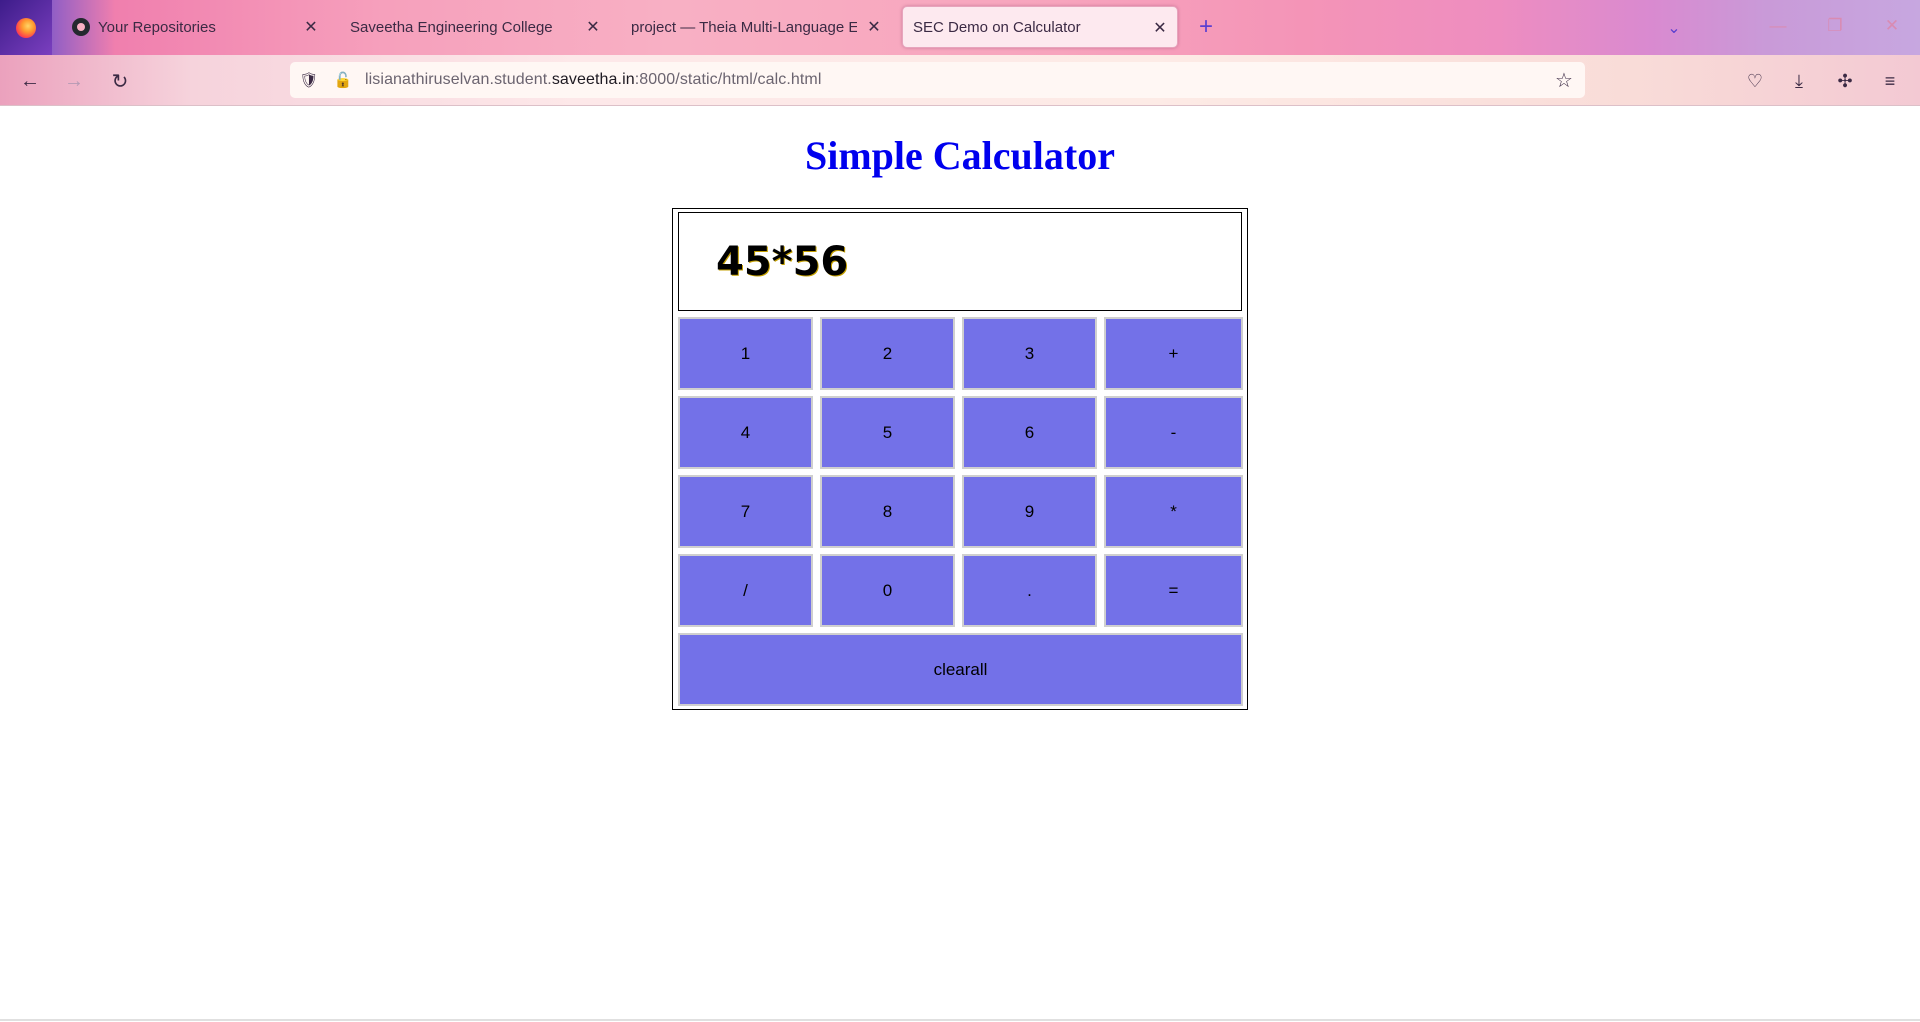 This screenshot has width=1920, height=1022. I want to click on key-9: 9, so click(1029, 511).